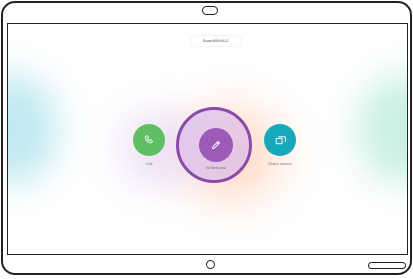 The image size is (413, 279). I want to click on share-screen-icon, so click(280, 139).